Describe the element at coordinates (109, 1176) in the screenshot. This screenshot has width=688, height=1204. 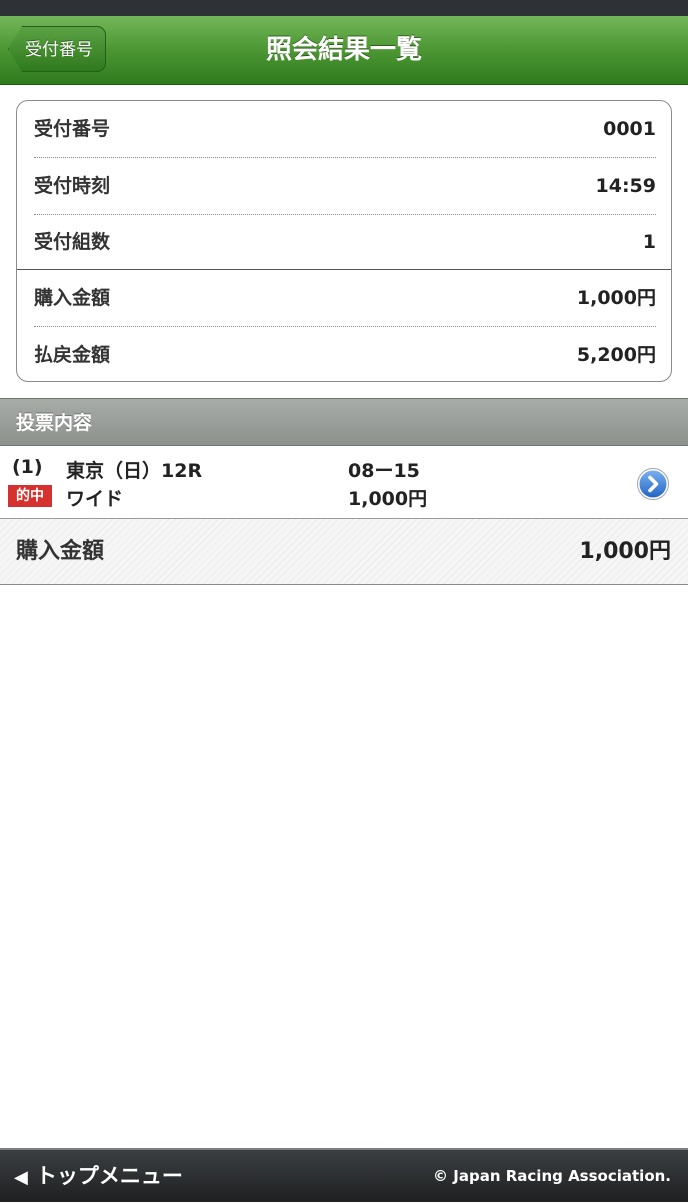
I see `top-menu-label: トップメニュー` at that location.